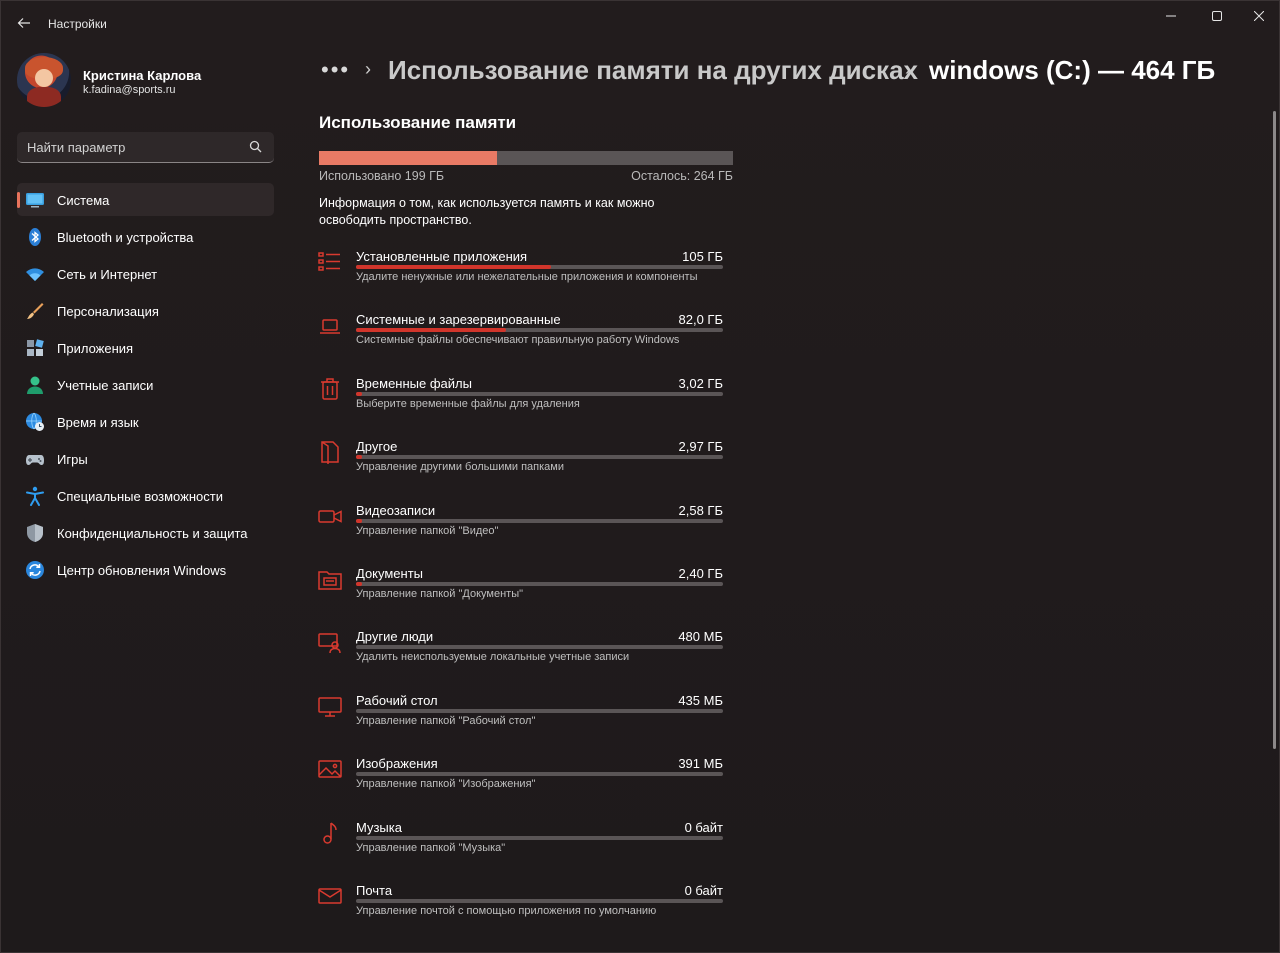 The image size is (1280, 953). Describe the element at coordinates (76, 147) in the screenshot. I see `search-placeholder: Найти параметр` at that location.